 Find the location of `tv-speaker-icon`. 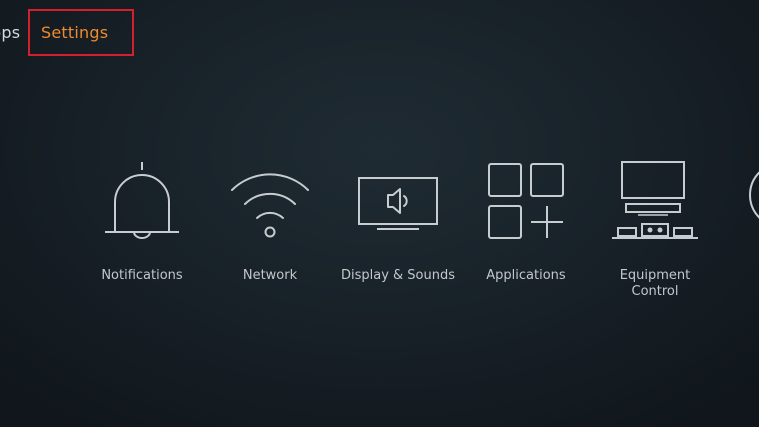

tv-speaker-icon is located at coordinates (398, 203).